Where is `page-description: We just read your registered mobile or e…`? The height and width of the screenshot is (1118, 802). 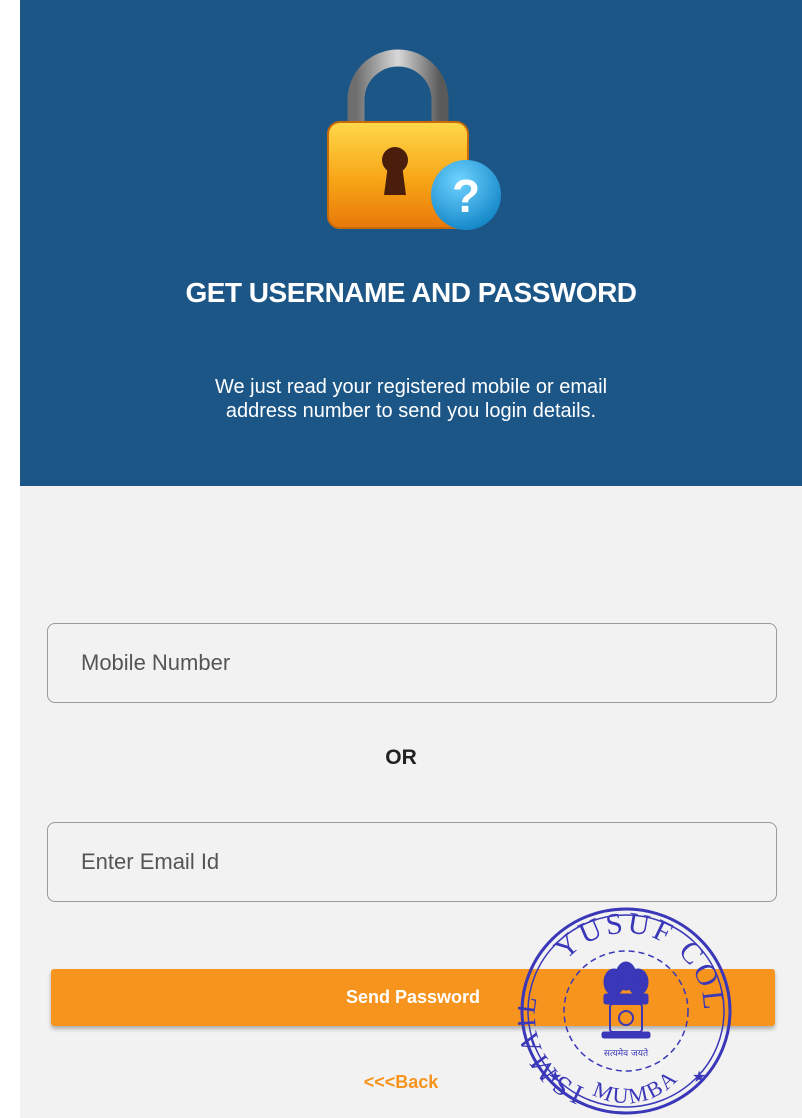
page-description: We just read your registered mobile or e… is located at coordinates (411, 399).